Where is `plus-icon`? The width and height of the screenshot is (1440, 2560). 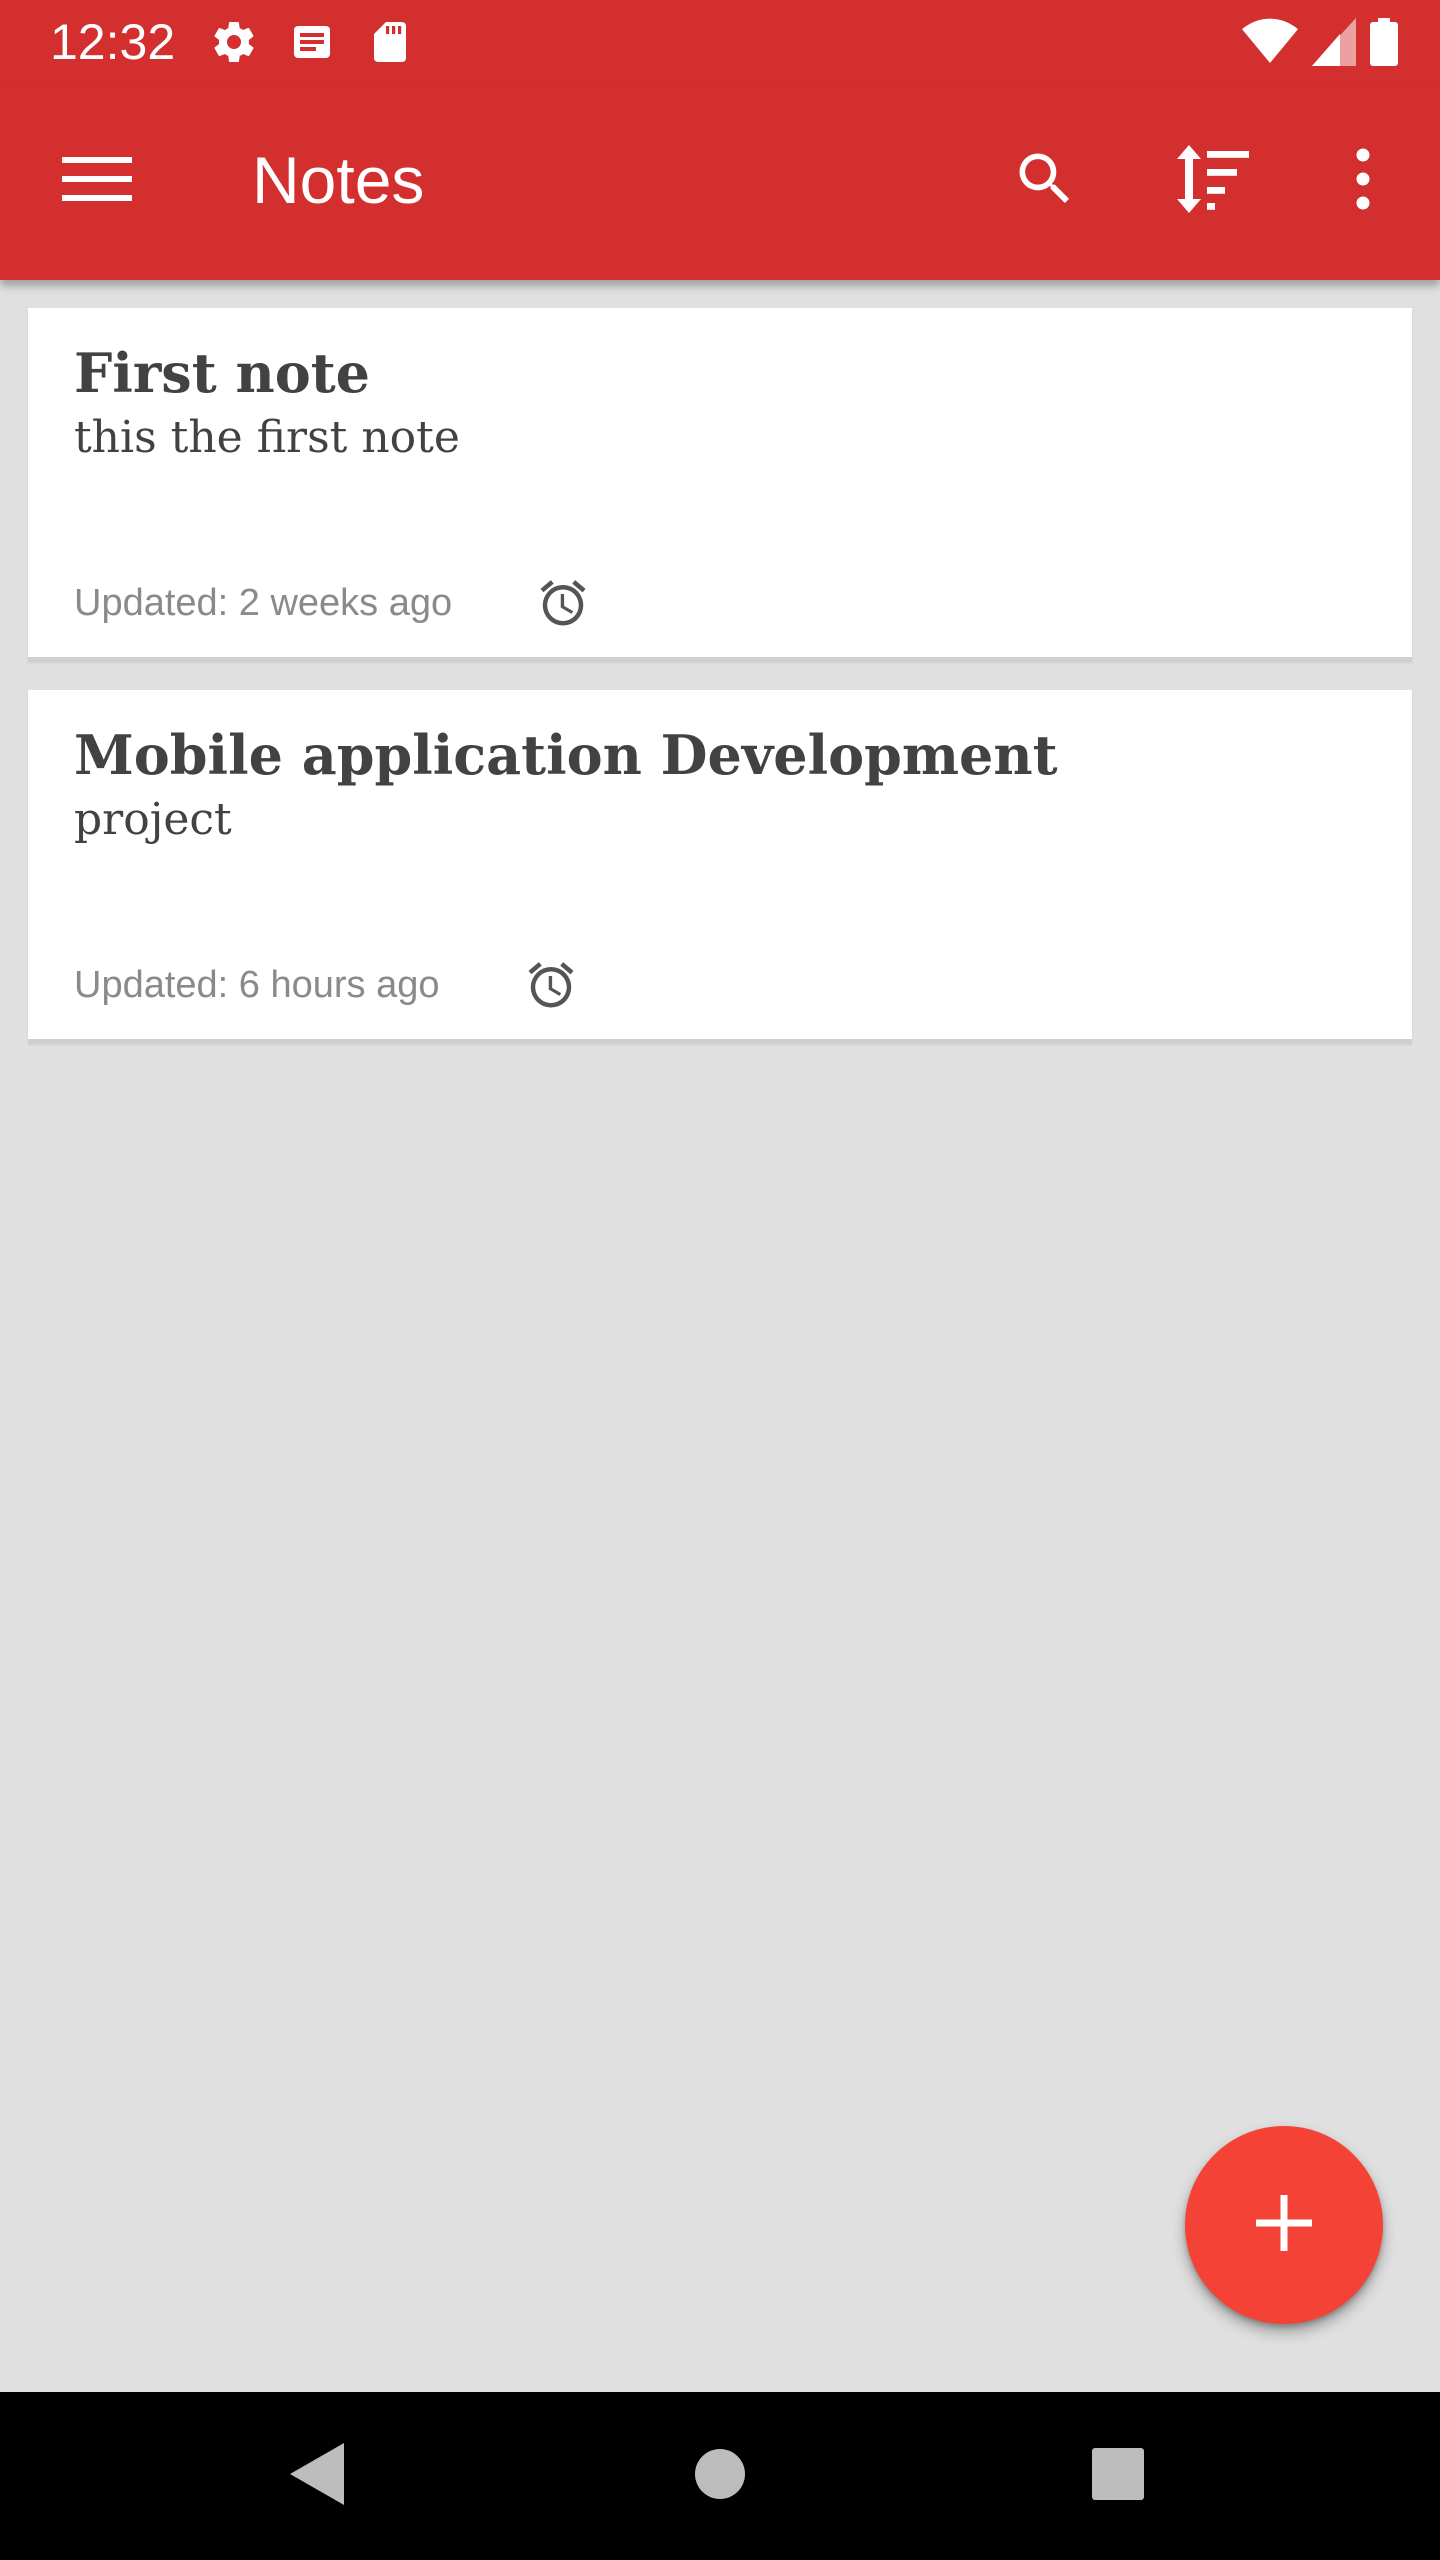
plus-icon is located at coordinates (1284, 2225).